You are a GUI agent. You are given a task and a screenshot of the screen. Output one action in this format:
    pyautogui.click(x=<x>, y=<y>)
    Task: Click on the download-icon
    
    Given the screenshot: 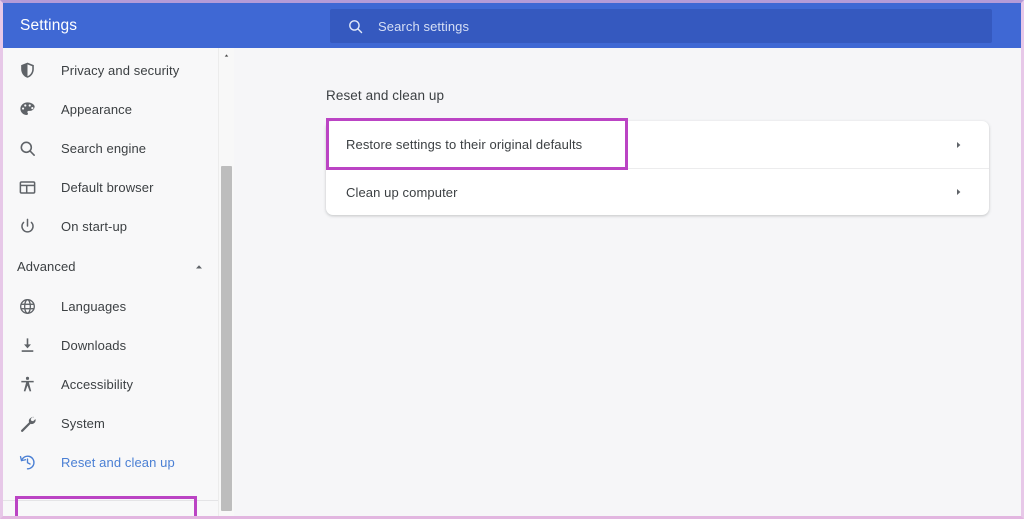 What is the action you would take?
    pyautogui.click(x=27, y=346)
    